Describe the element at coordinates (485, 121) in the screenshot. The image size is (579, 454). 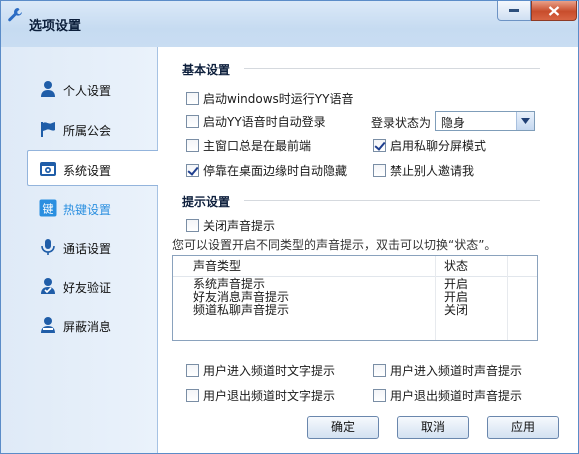
I see `login-status-select: 隐身` at that location.